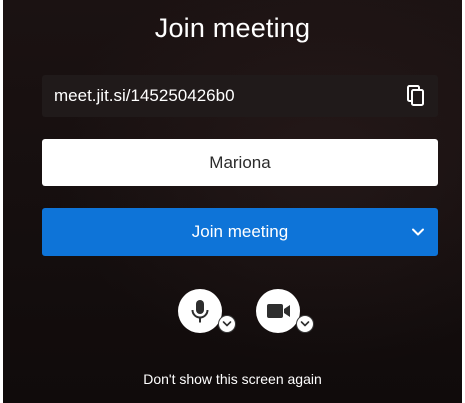 This screenshot has width=465, height=403. I want to click on camera-icon, so click(278, 311).